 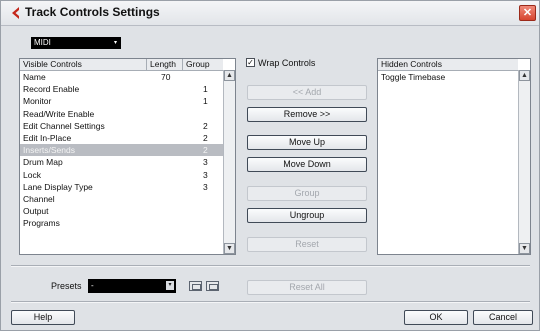 What do you see at coordinates (121, 199) in the screenshot?
I see `visible-control-row: Channel` at bounding box center [121, 199].